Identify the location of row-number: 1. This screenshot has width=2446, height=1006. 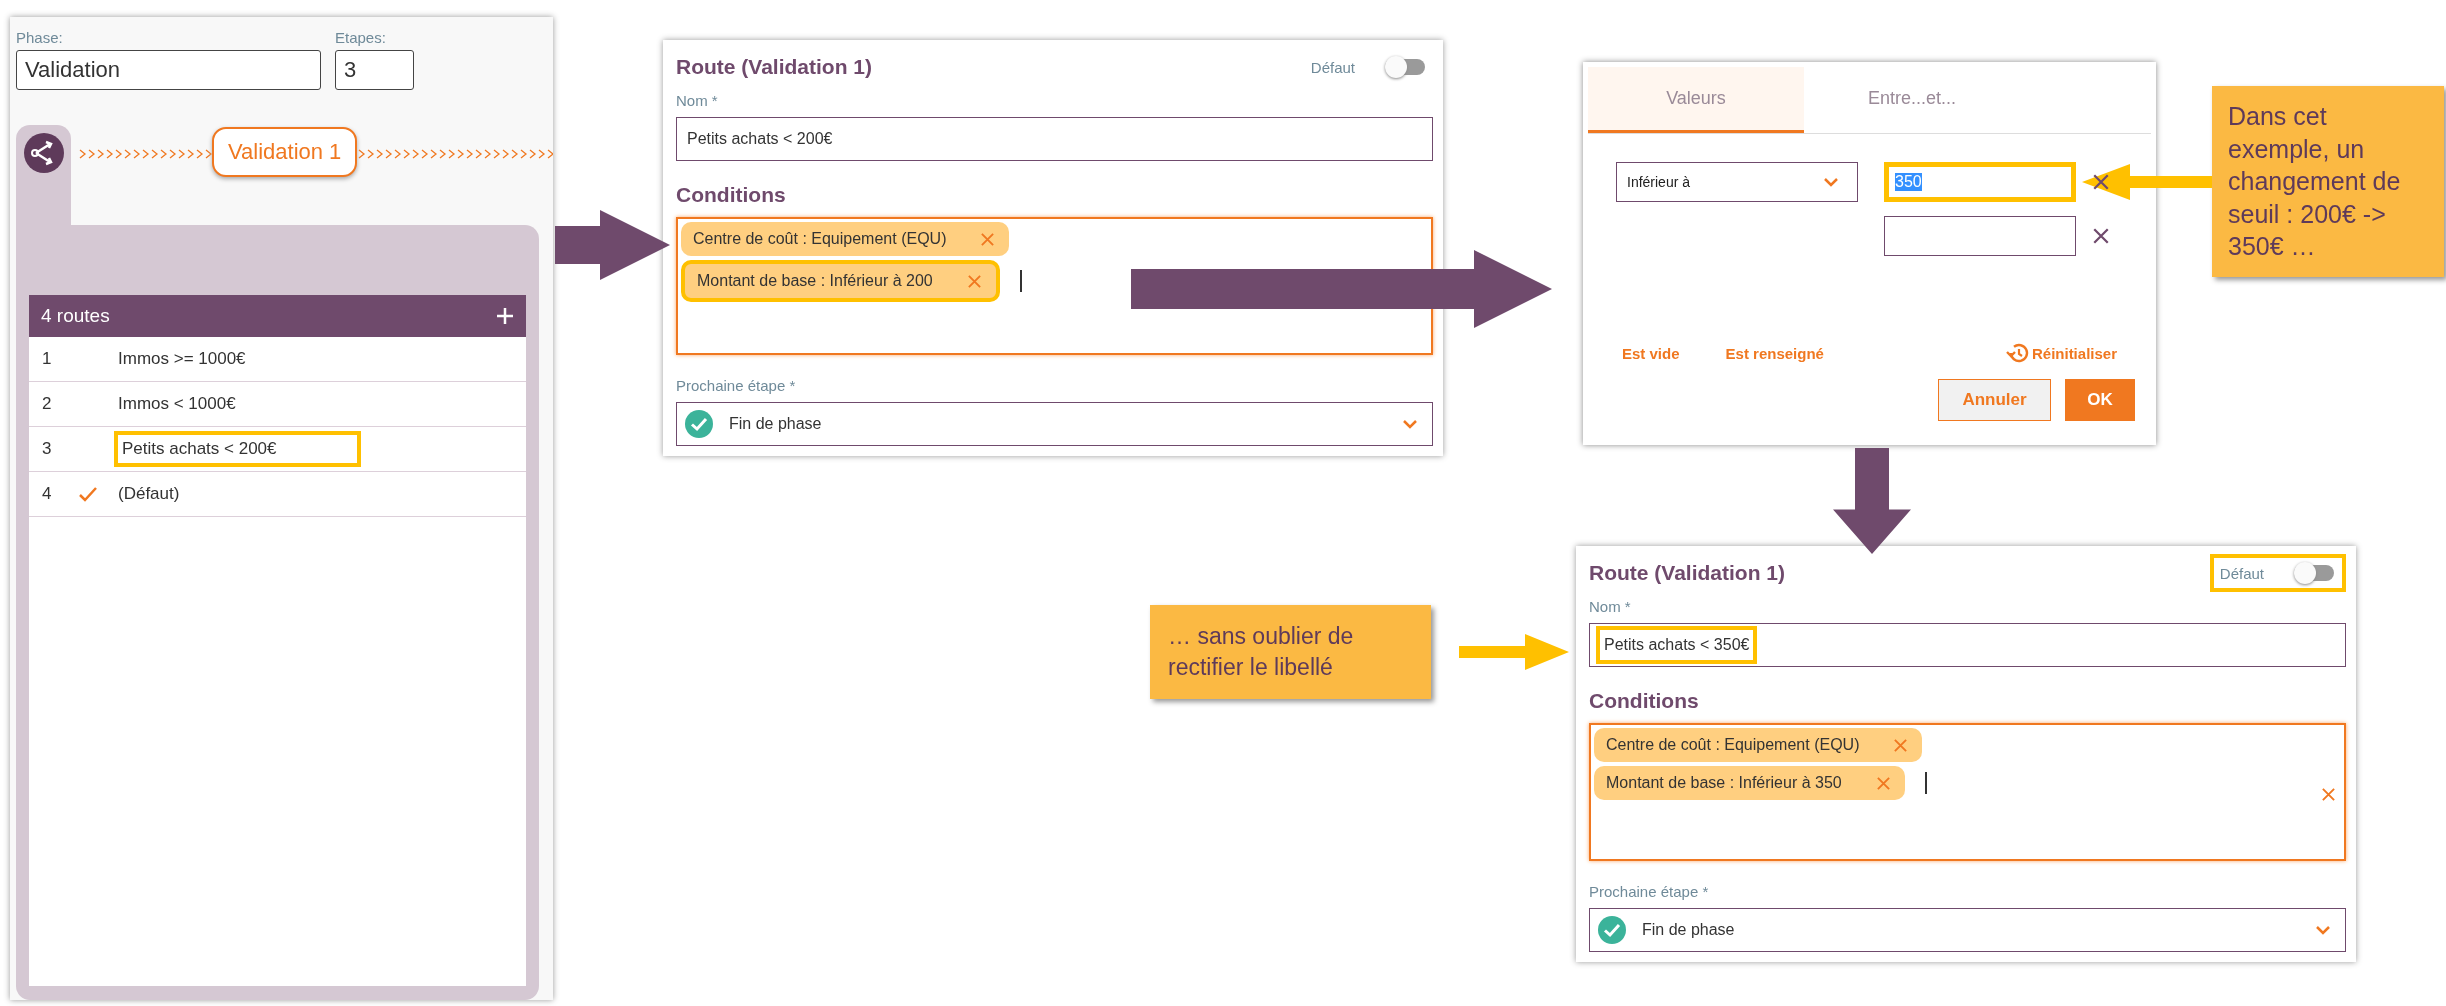
(47, 359).